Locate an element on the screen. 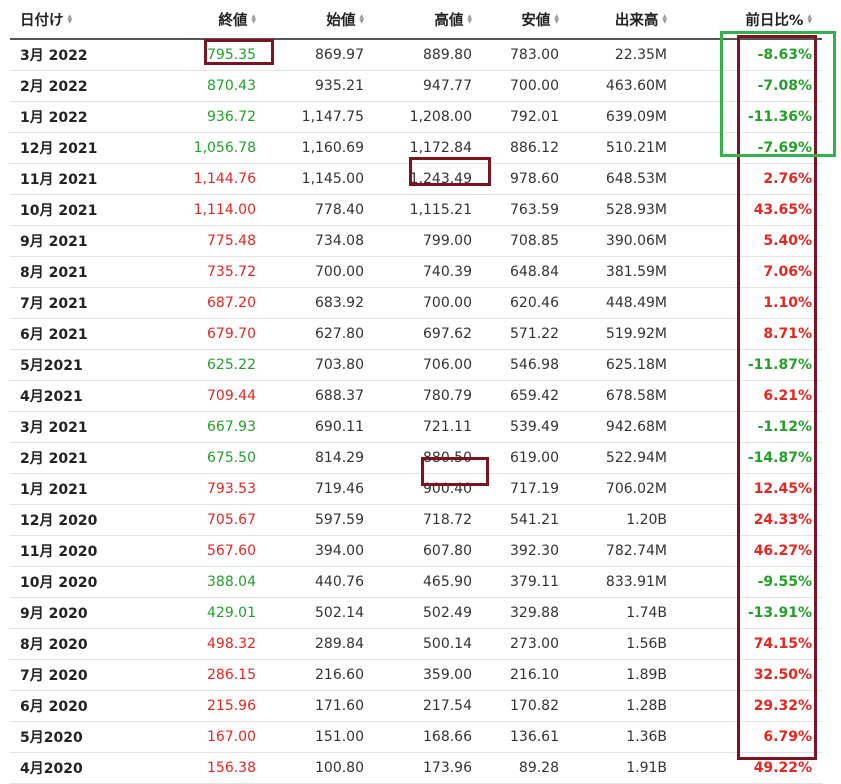  column-header-date: 日付け ▲ ▼ is located at coordinates (66, 19).